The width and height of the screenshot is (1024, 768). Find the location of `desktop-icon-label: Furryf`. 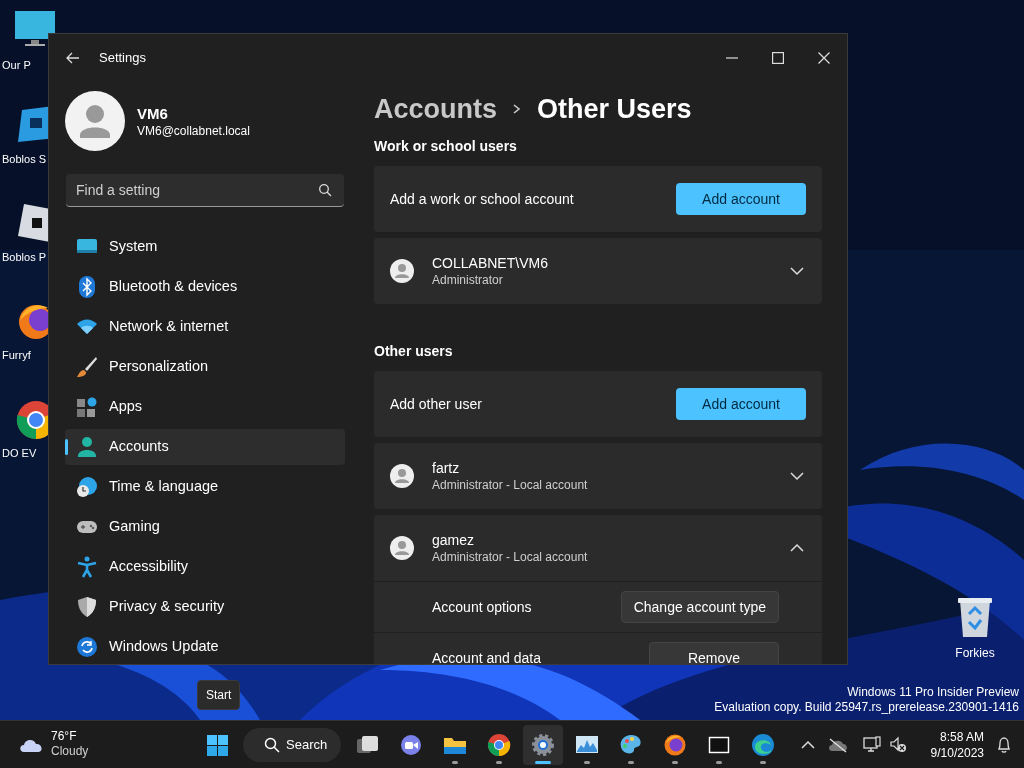

desktop-icon-label: Furryf is located at coordinates (16, 355).